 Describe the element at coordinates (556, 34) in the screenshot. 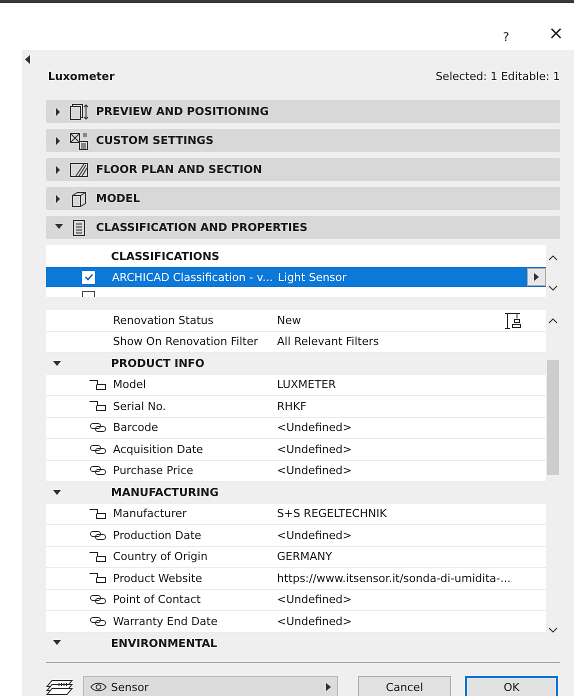

I see `close-button: ×` at that location.